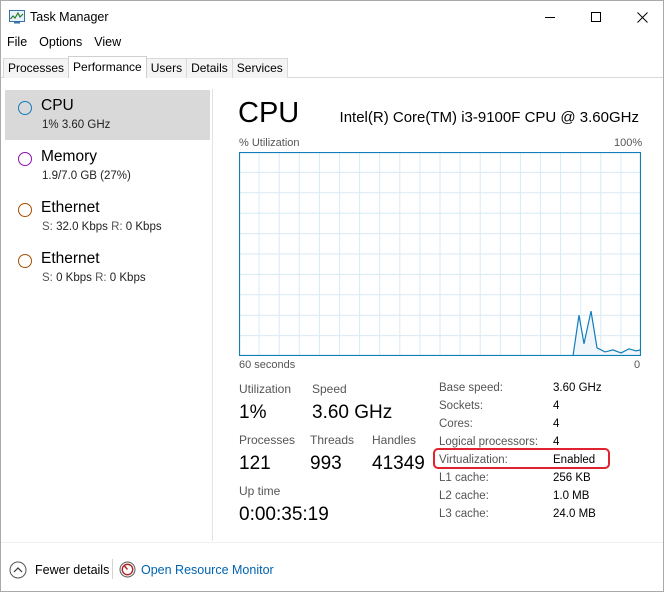  I want to click on processes-label: Processes, so click(267, 440).